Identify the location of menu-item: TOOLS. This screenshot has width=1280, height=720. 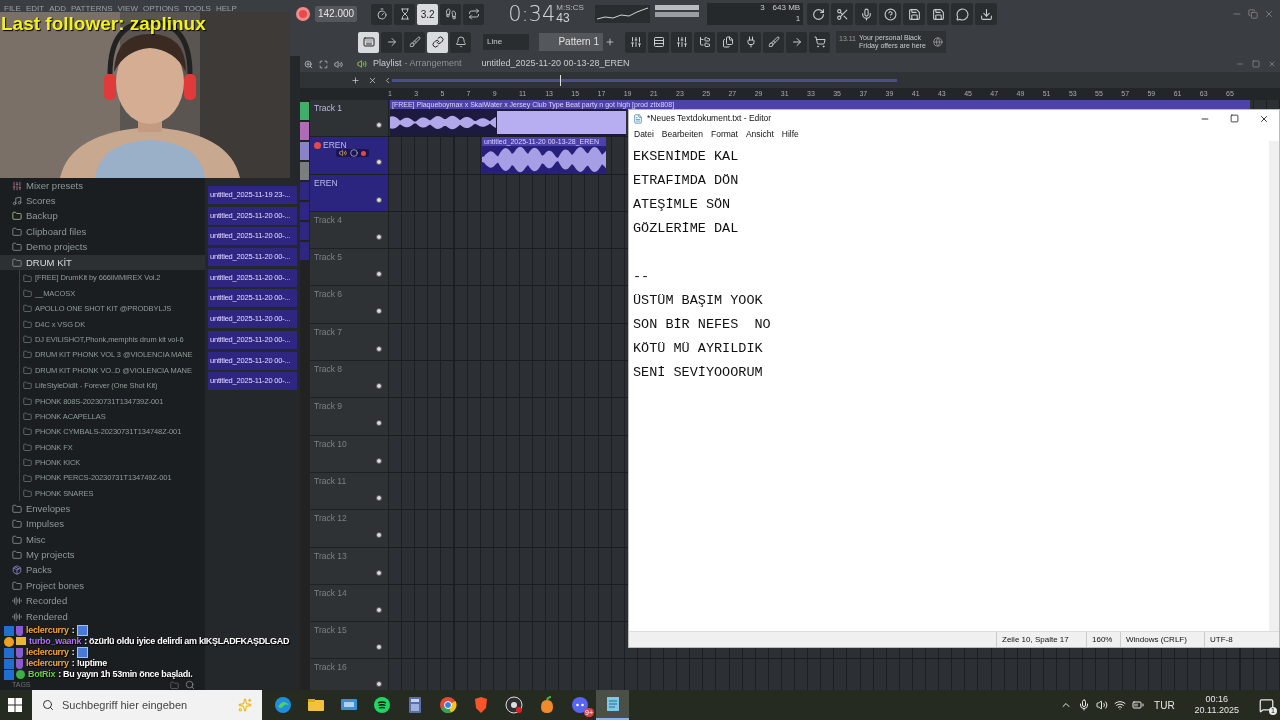
(197, 8).